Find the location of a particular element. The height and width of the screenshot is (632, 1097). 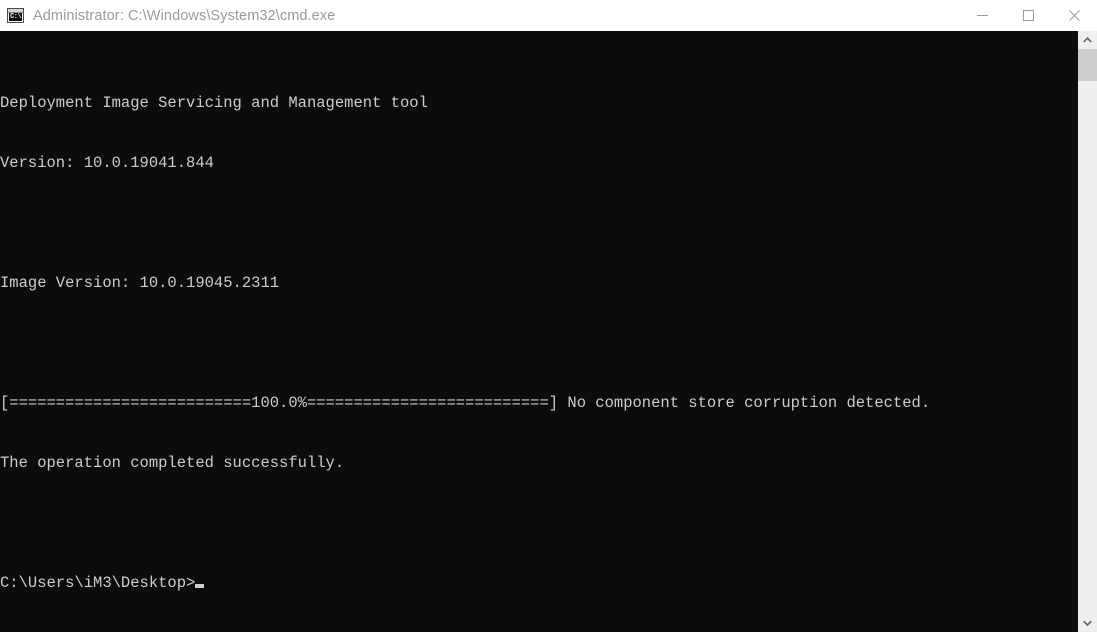

scrollbar-track is located at coordinates (1087, 331).